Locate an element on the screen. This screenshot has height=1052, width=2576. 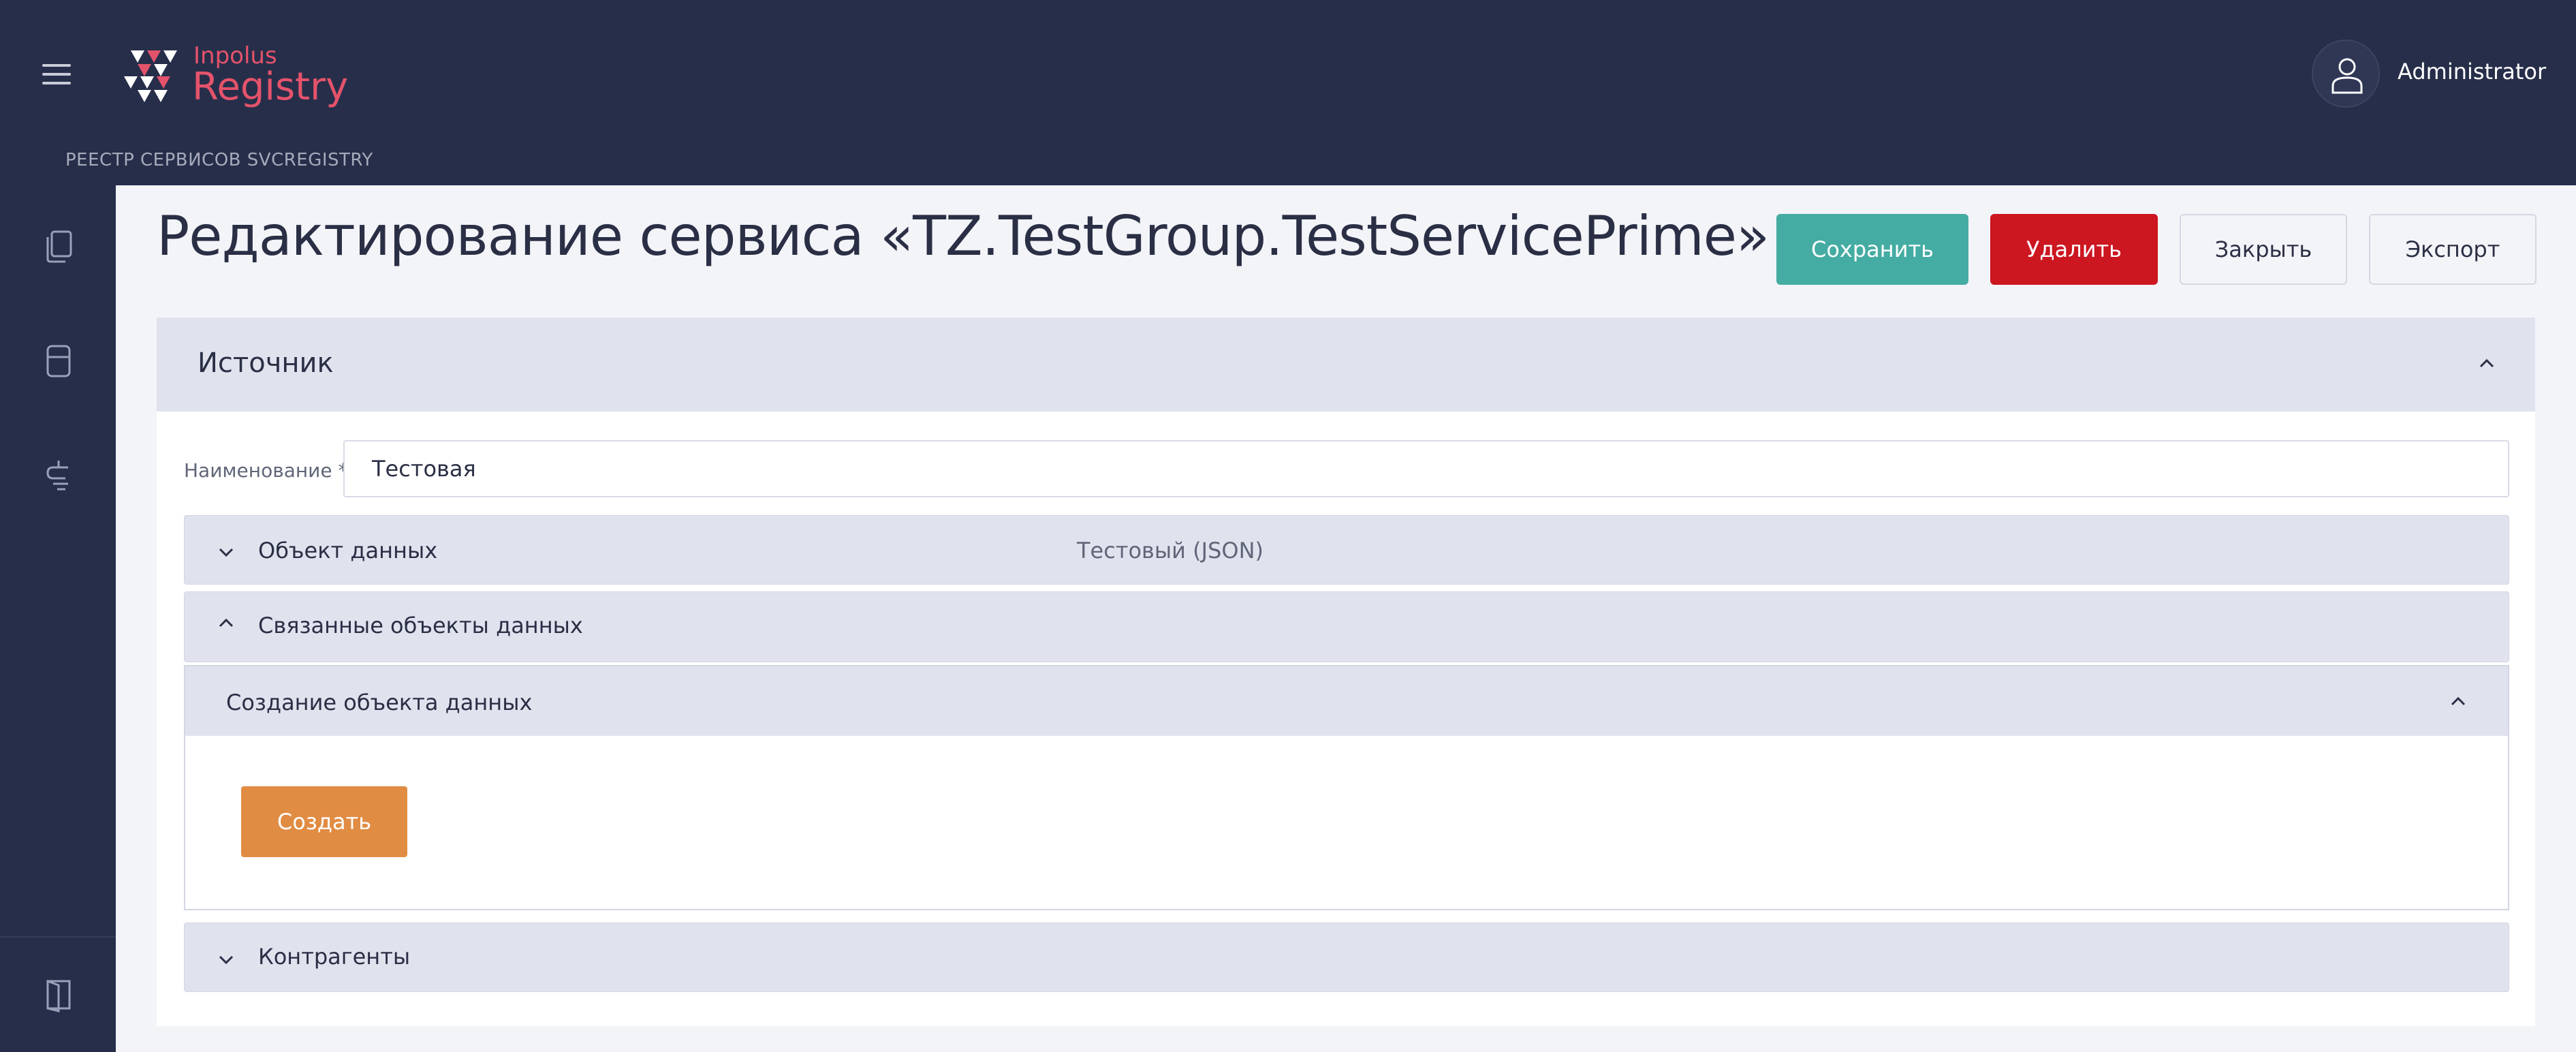
create-button: Создать is located at coordinates (324, 821).